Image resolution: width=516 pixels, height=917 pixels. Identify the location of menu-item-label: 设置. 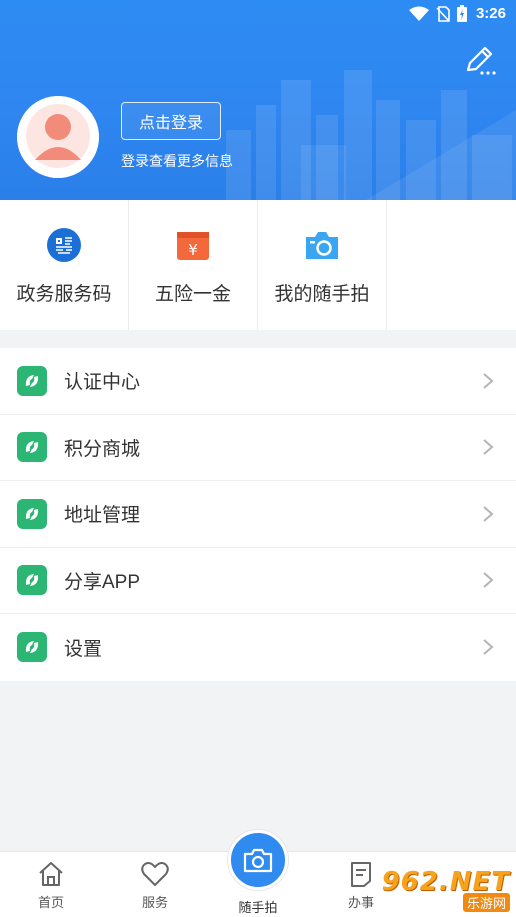
(83, 649).